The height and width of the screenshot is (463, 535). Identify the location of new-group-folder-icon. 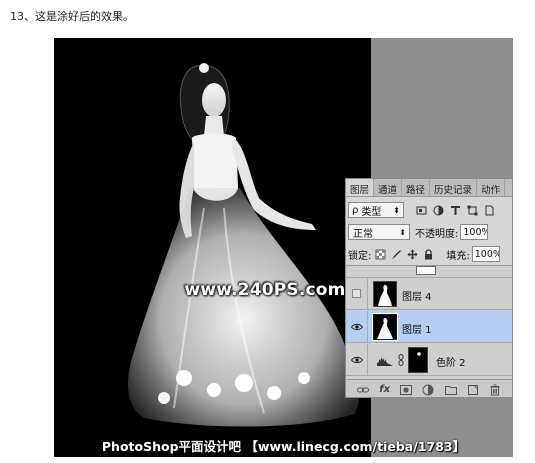
(450, 390).